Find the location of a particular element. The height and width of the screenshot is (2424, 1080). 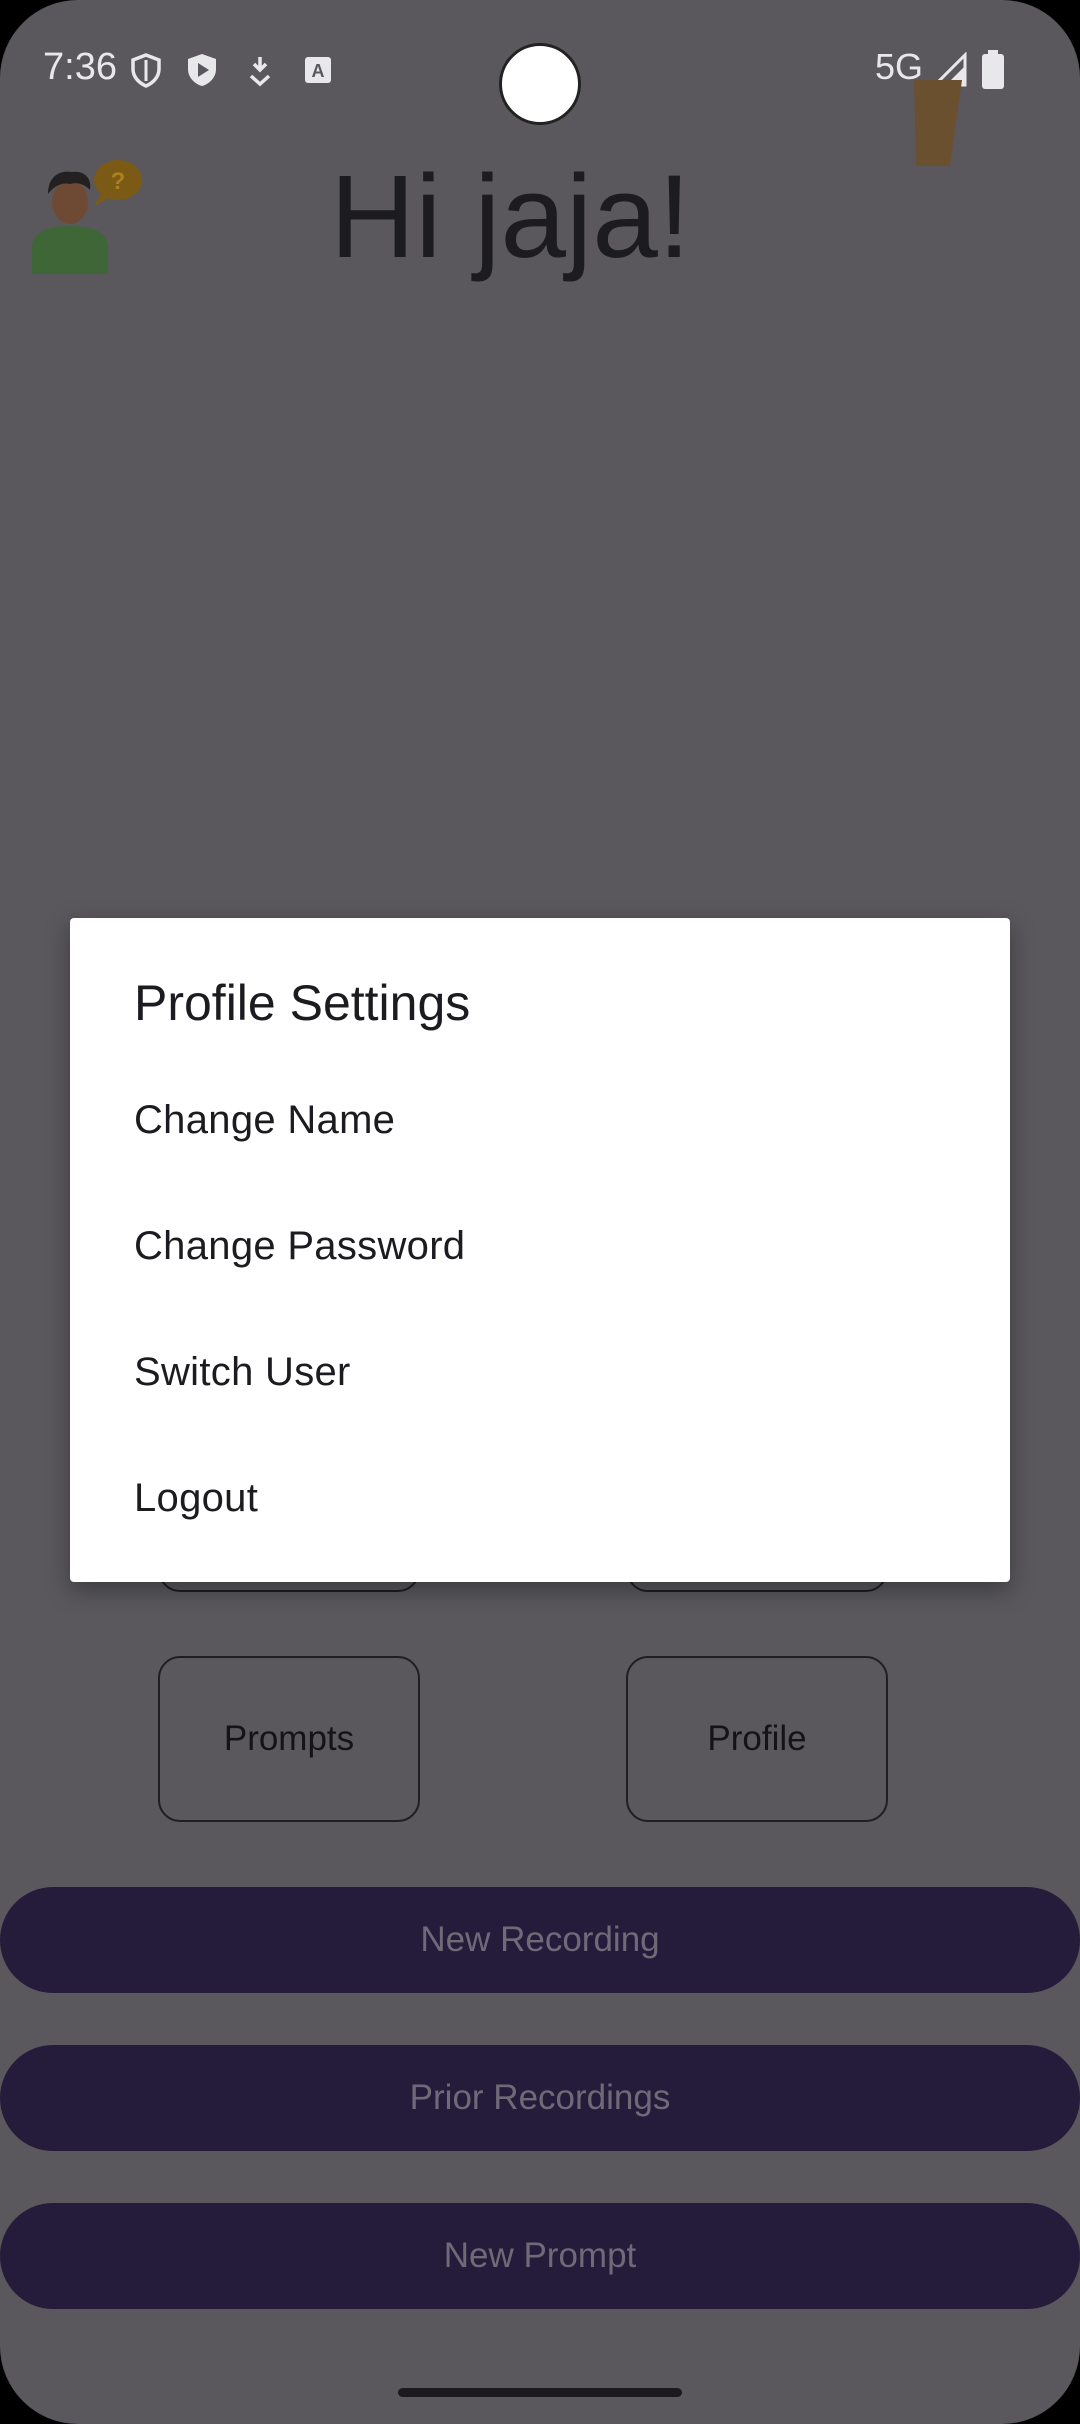

new-recording-button: New Recording is located at coordinates (540, 1940).